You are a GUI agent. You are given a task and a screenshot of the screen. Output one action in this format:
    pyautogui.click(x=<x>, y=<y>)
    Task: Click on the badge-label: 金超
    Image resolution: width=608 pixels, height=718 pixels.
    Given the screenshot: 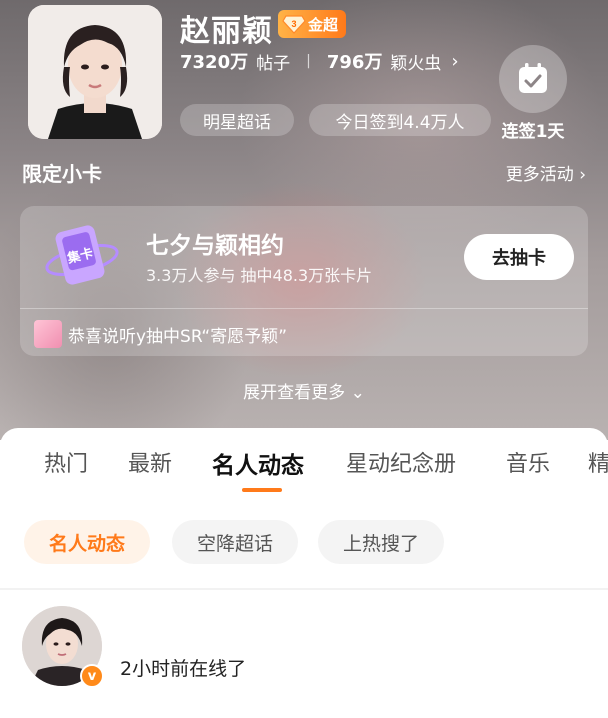 What is the action you would take?
    pyautogui.click(x=323, y=24)
    